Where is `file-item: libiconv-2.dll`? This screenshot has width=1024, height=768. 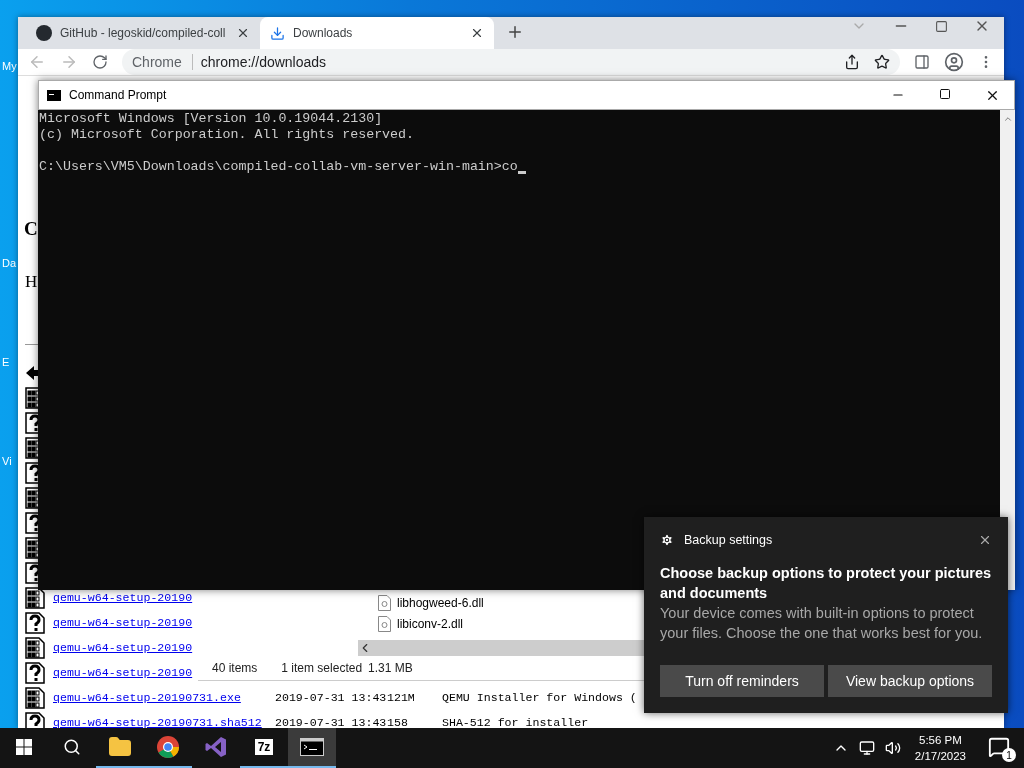
file-item: libiconv-2.dll is located at coordinates (501, 623).